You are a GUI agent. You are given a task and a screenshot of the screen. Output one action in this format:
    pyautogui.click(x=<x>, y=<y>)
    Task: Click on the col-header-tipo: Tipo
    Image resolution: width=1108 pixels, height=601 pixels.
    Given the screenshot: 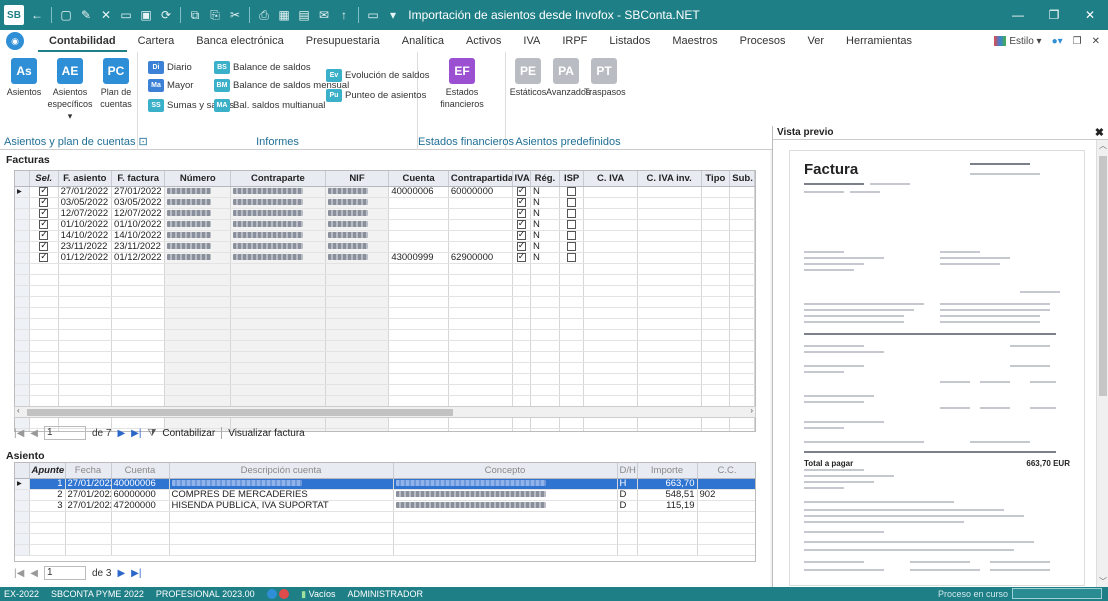 What is the action you would take?
    pyautogui.click(x=716, y=179)
    